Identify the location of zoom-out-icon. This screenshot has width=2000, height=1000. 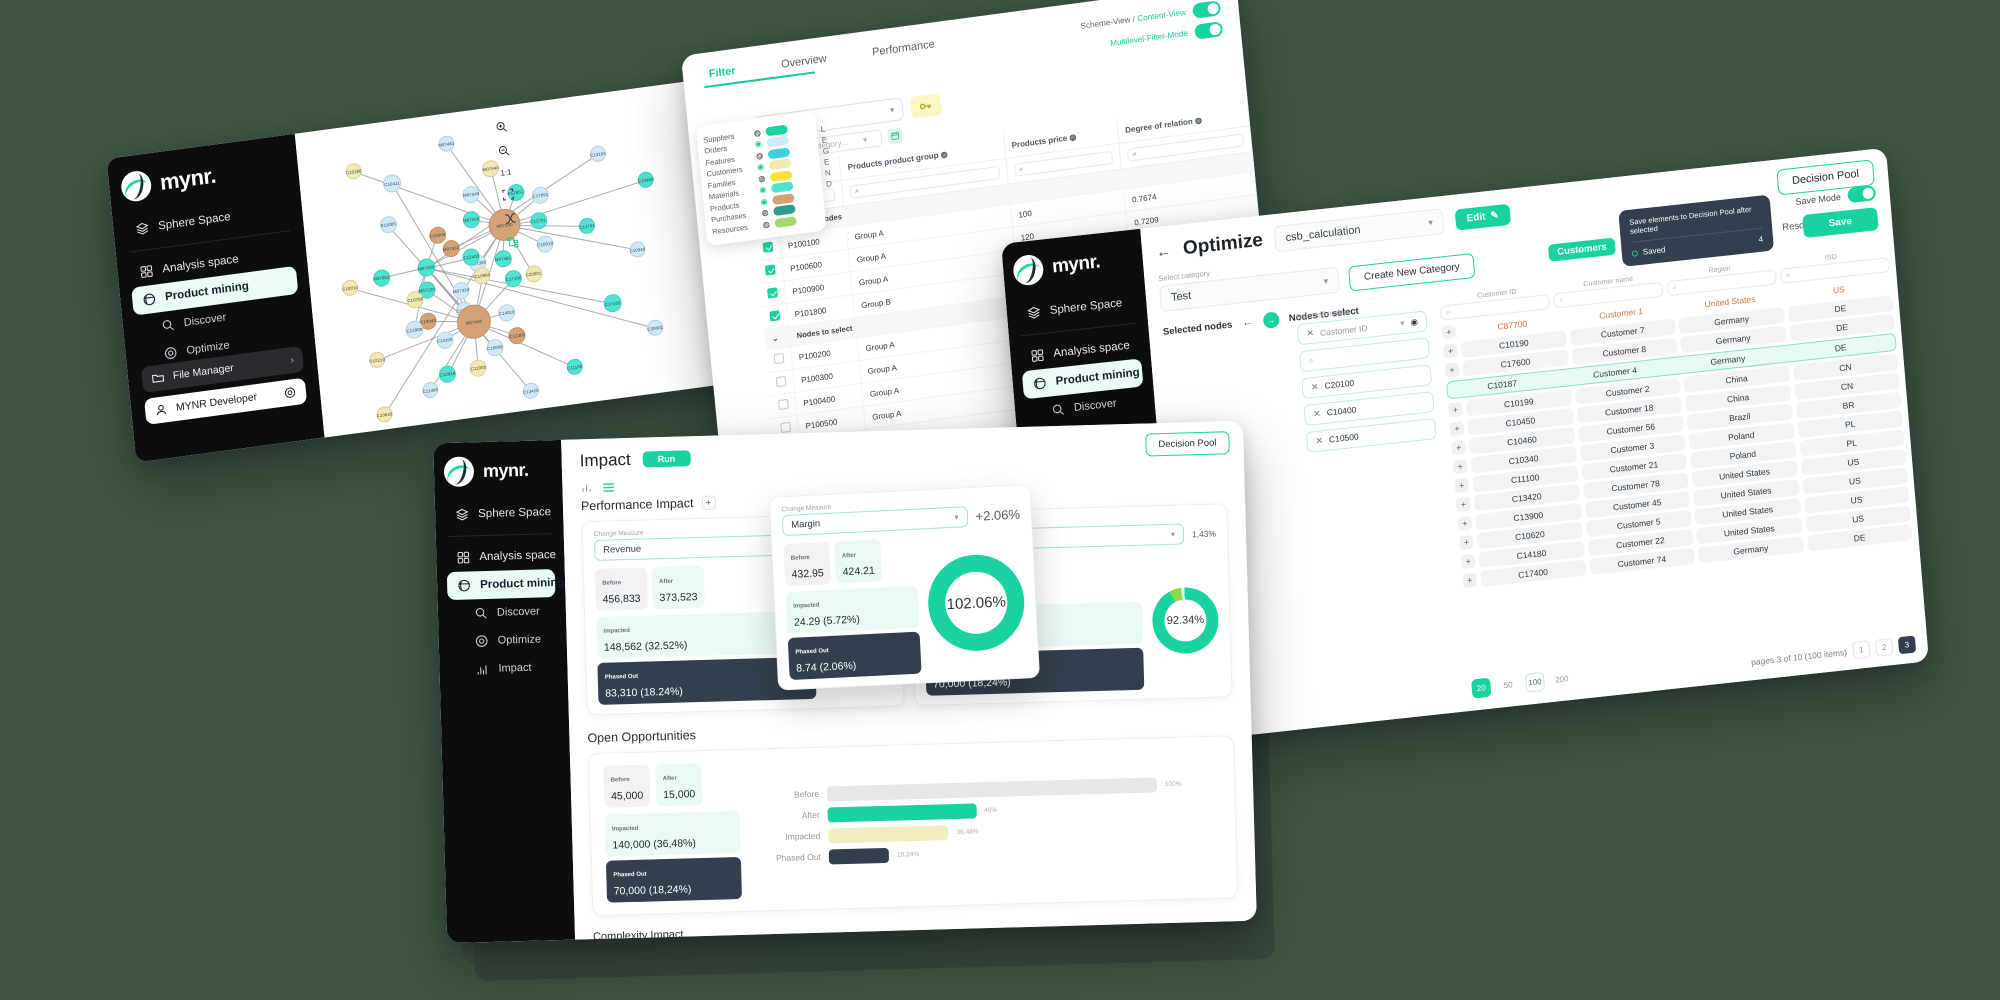
(504, 150).